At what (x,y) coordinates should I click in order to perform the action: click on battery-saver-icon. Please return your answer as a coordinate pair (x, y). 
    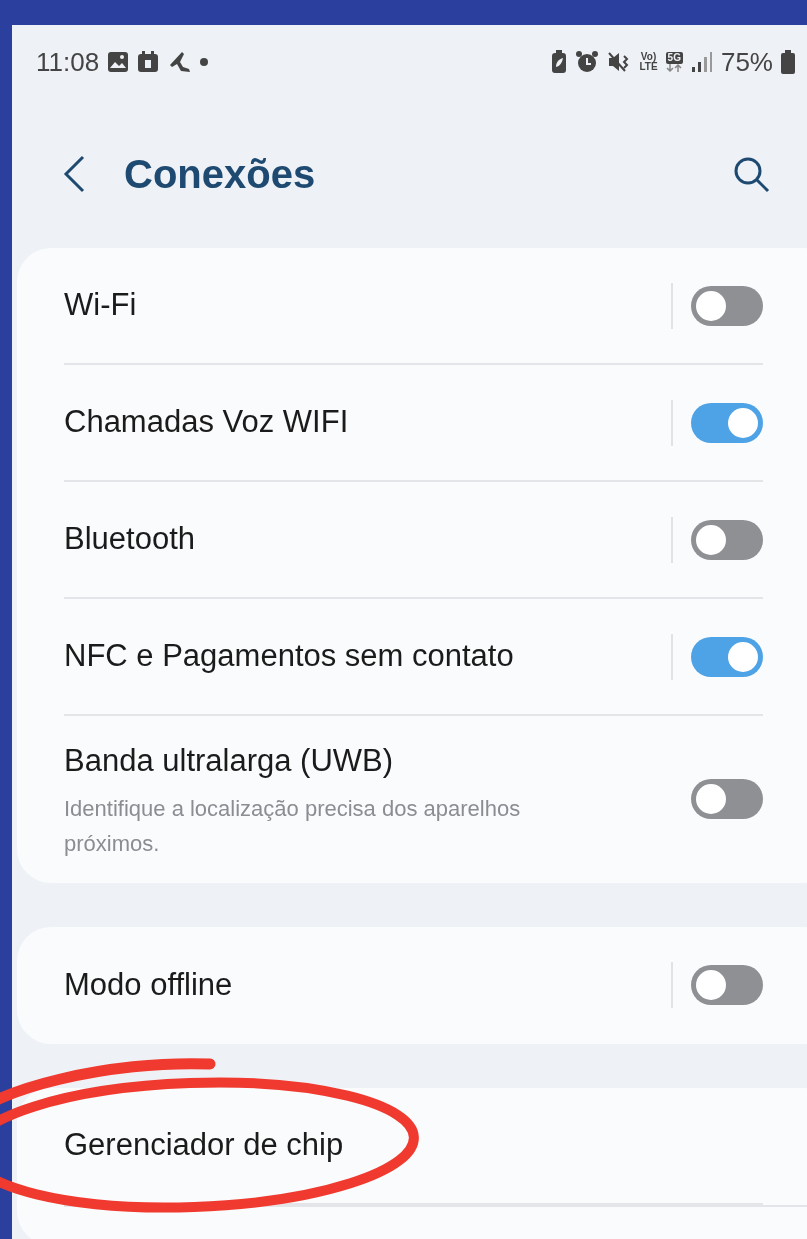
    Looking at the image, I should click on (559, 62).